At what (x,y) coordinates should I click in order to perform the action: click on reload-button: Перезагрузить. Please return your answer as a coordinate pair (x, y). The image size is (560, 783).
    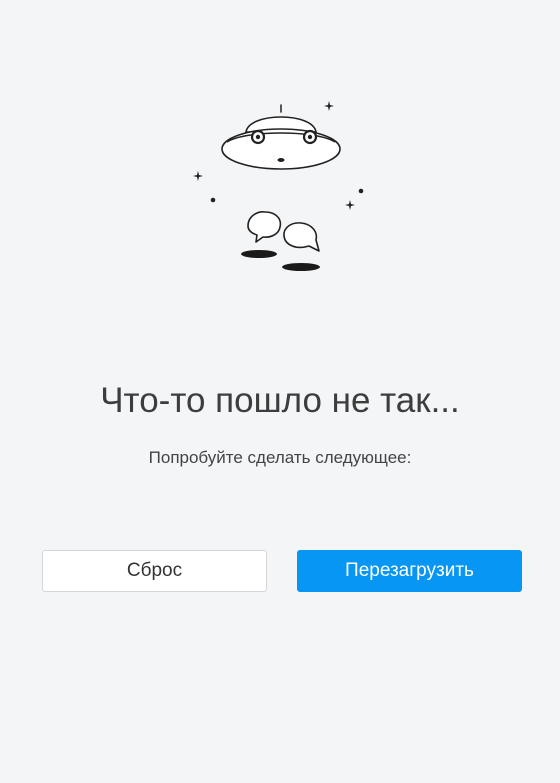
    Looking at the image, I should click on (409, 571).